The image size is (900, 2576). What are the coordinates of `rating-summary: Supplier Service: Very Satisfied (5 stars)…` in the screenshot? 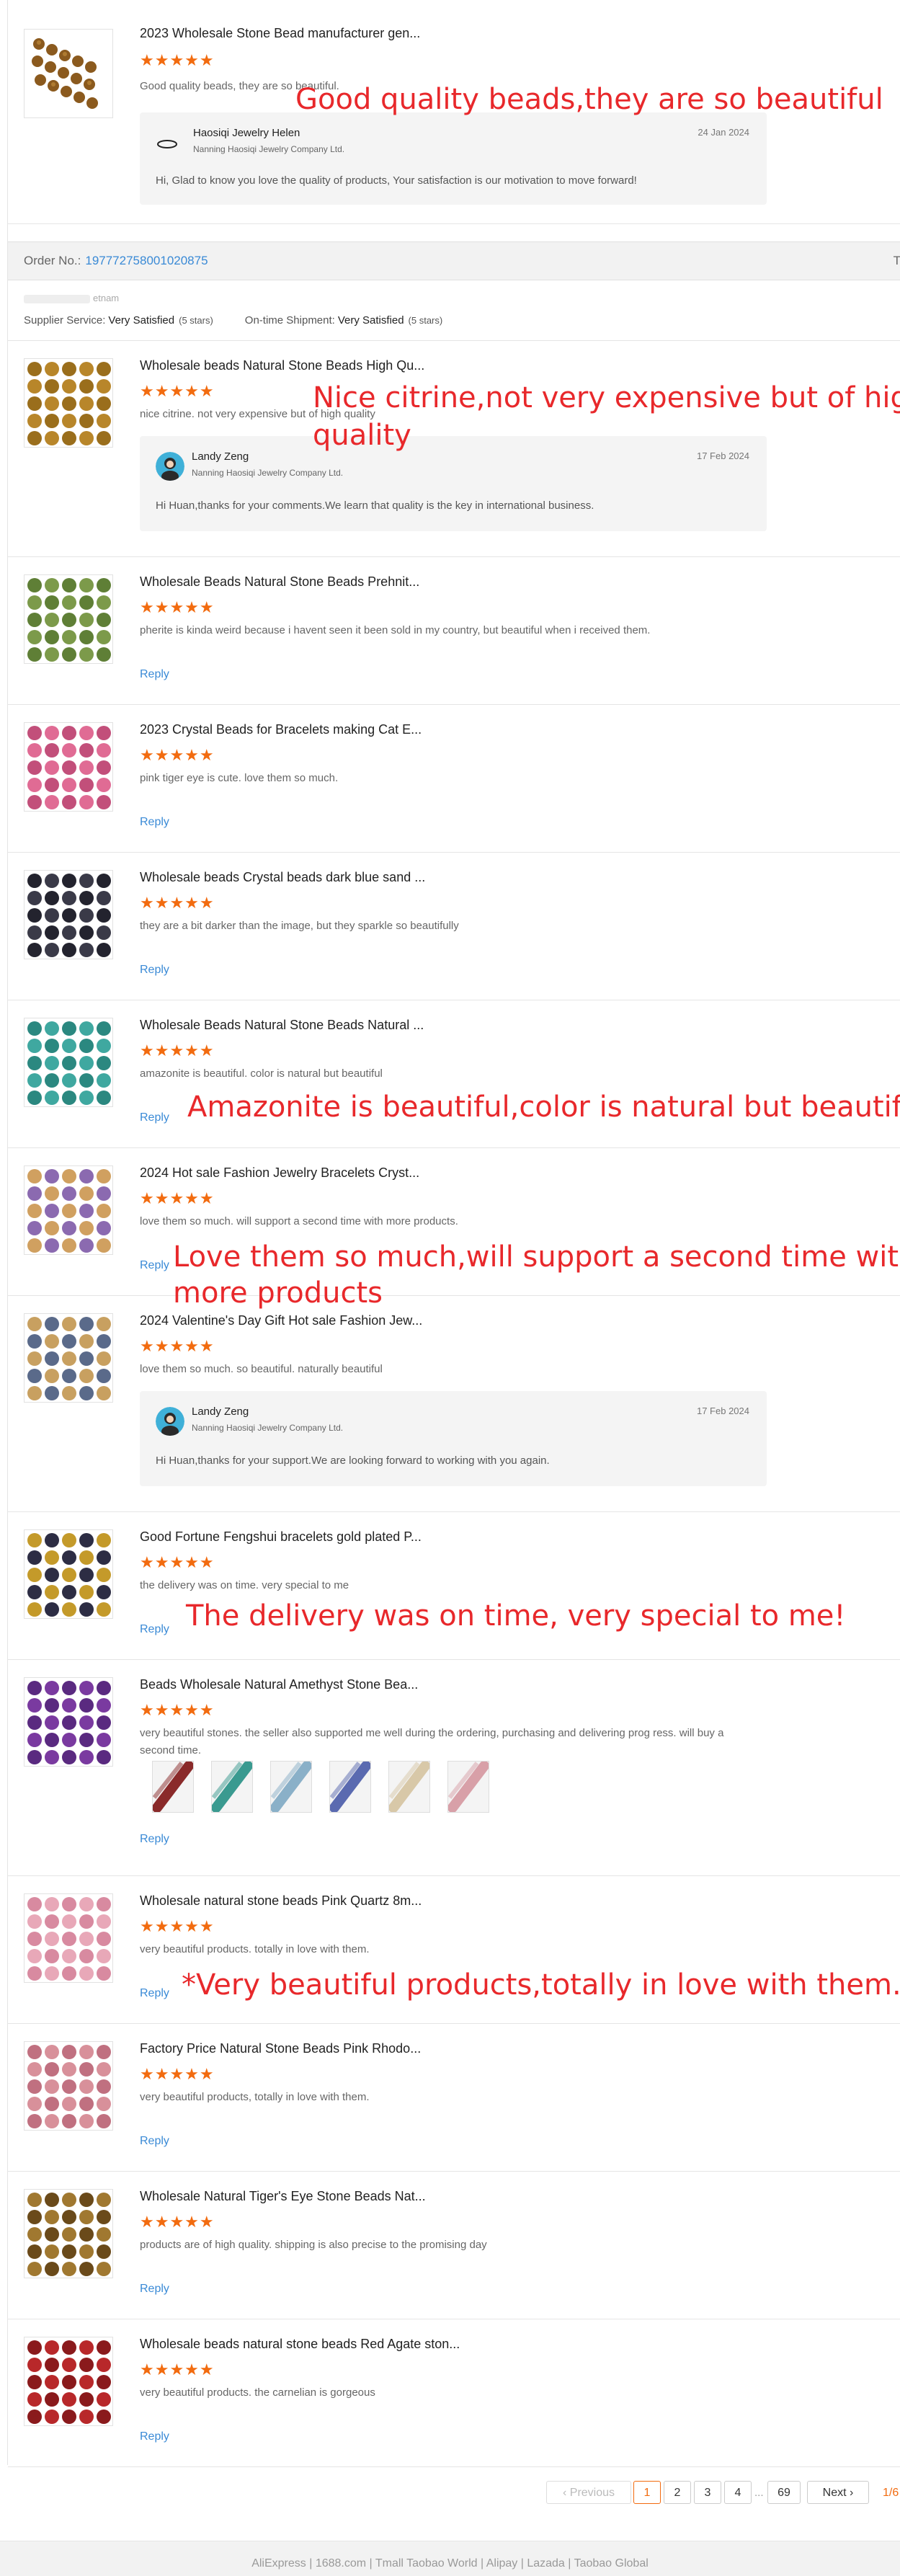 It's located at (233, 320).